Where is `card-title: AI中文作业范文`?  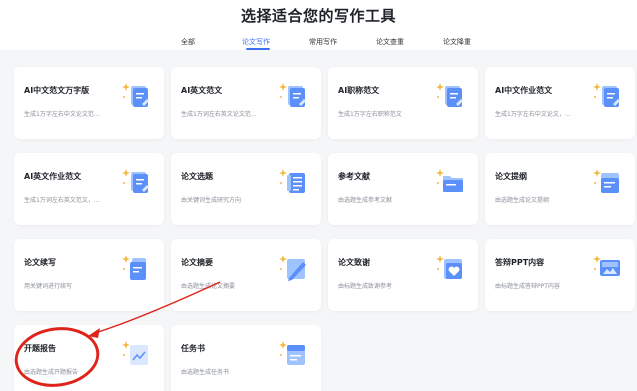 card-title: AI中文作业范文 is located at coordinates (524, 90).